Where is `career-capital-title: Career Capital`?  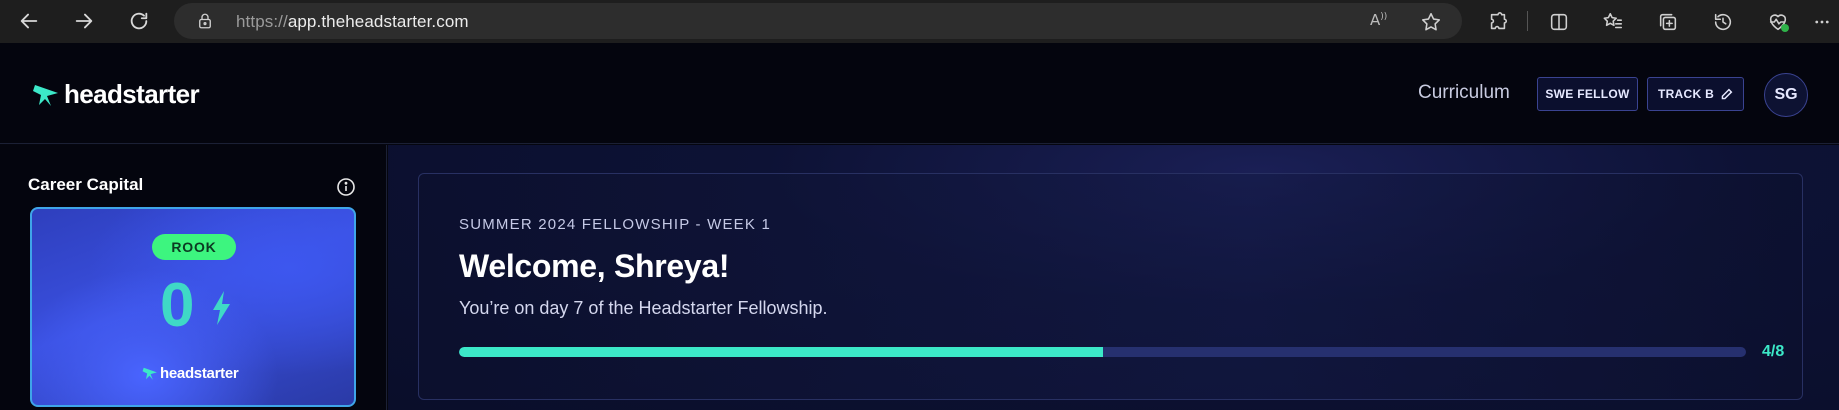 career-capital-title: Career Capital is located at coordinates (86, 184).